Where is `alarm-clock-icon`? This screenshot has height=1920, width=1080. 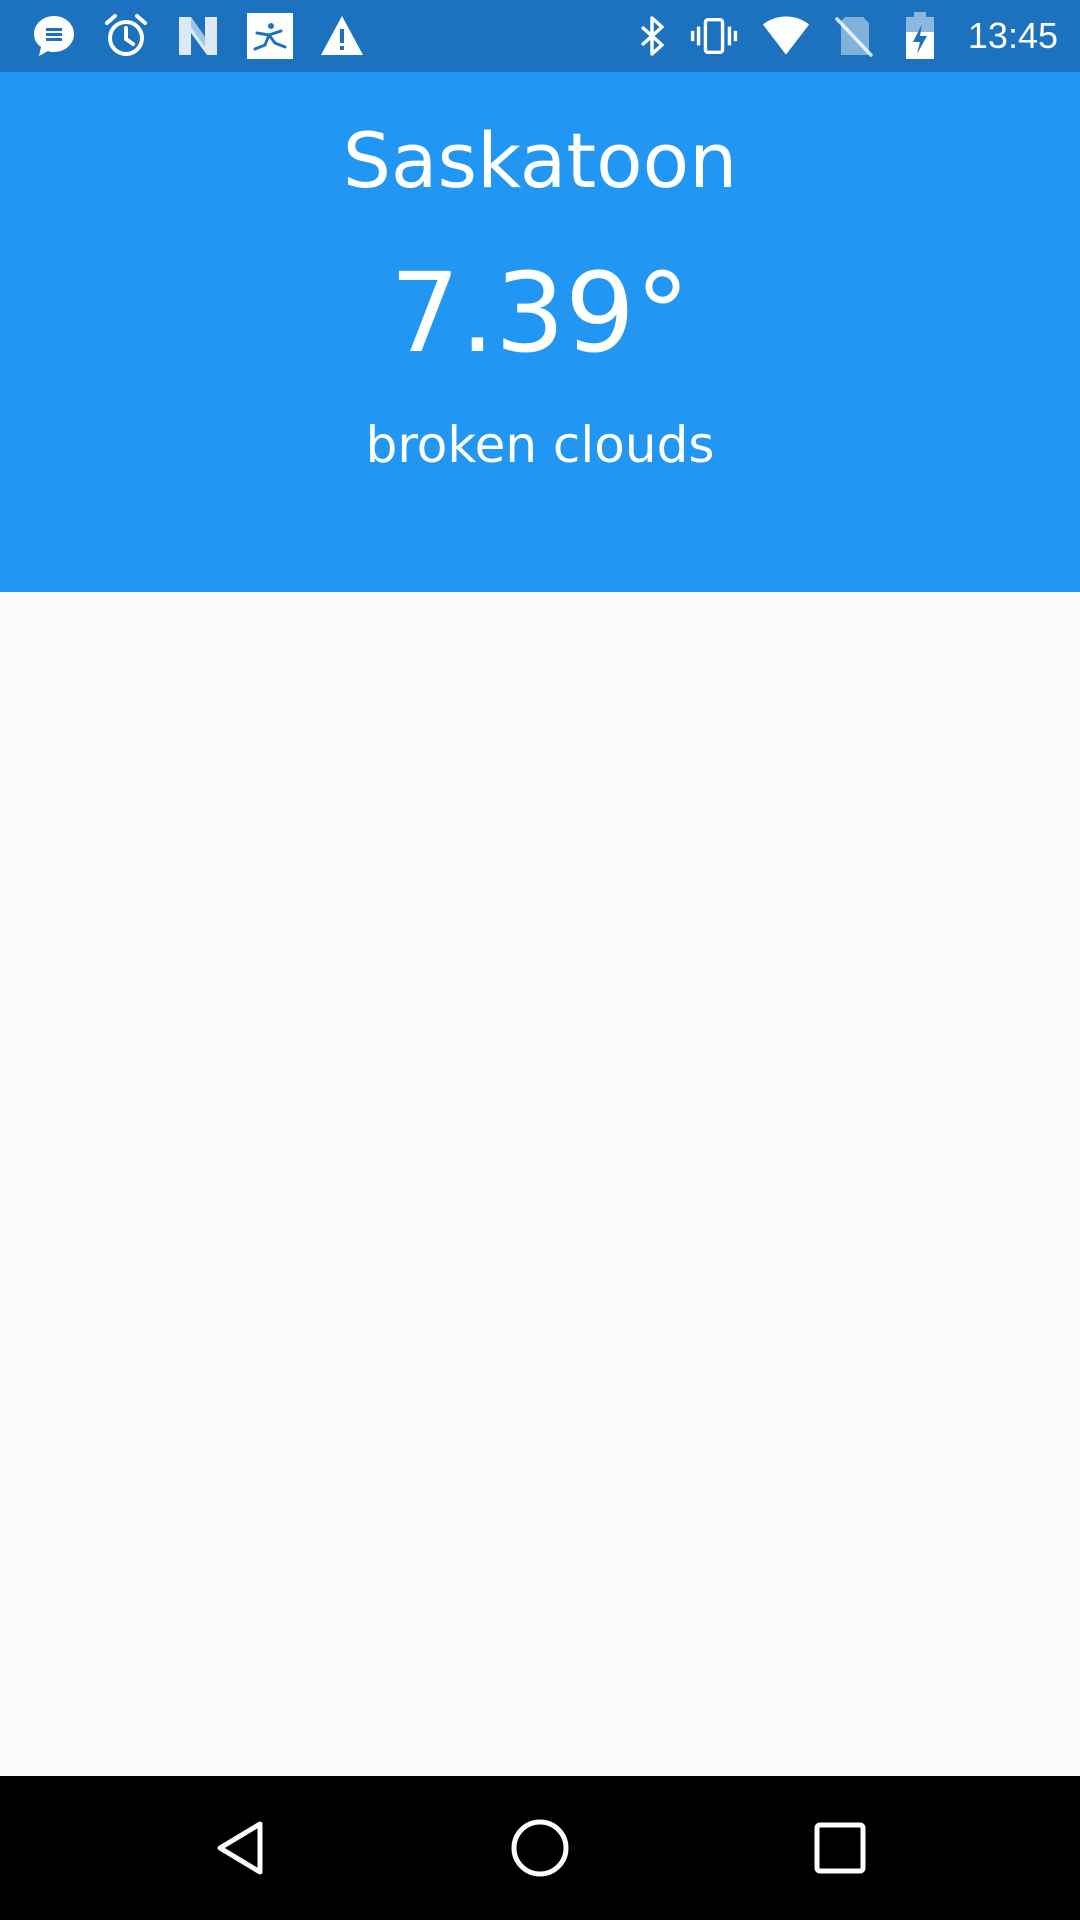 alarm-clock-icon is located at coordinates (126, 36).